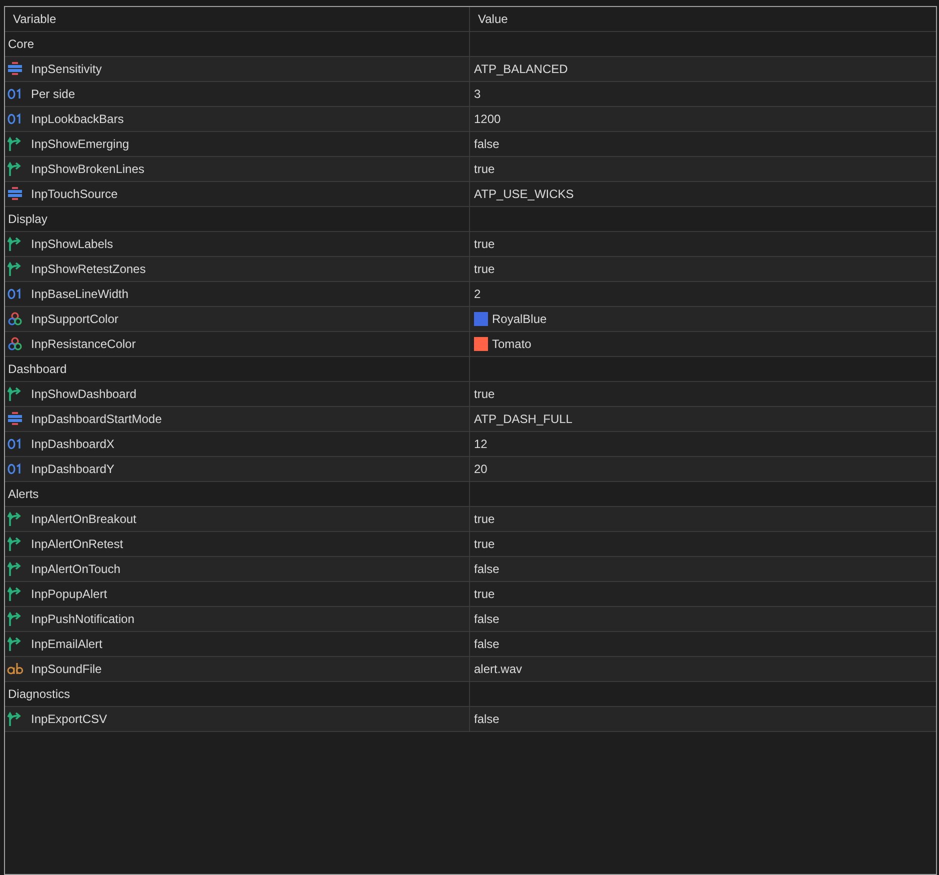 This screenshot has width=939, height=875. What do you see at coordinates (74, 319) in the screenshot?
I see `variable-name: InpSupportColor` at bounding box center [74, 319].